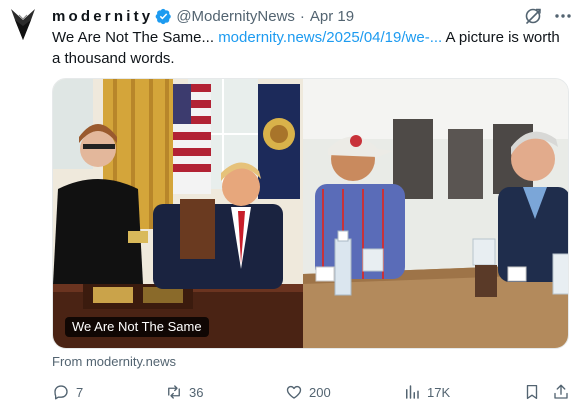  I want to click on reply-count: 7, so click(80, 392).